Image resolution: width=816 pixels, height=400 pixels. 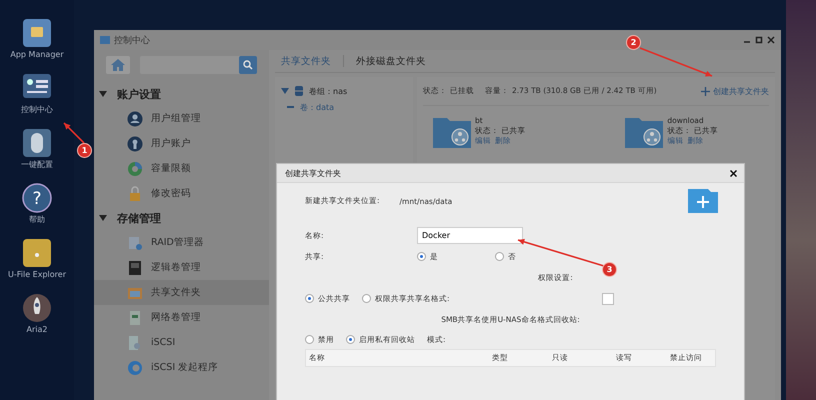 I want to click on network-drive-icon, so click(x=135, y=318).